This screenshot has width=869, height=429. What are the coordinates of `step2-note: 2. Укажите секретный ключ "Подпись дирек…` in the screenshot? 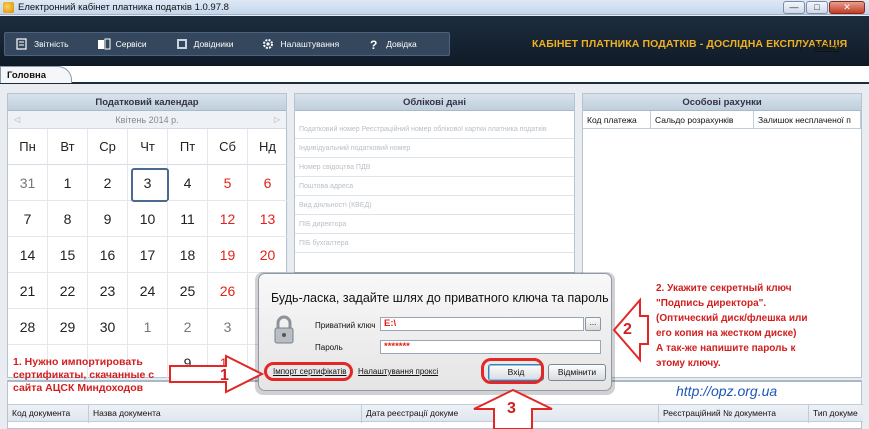 It's located at (732, 326).